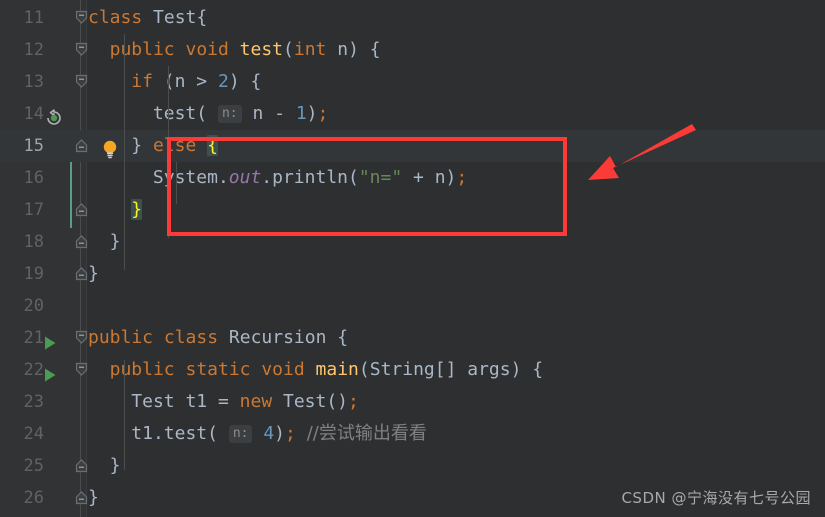  What do you see at coordinates (283, 337) in the screenshot?
I see `code-token: Recursion` at bounding box center [283, 337].